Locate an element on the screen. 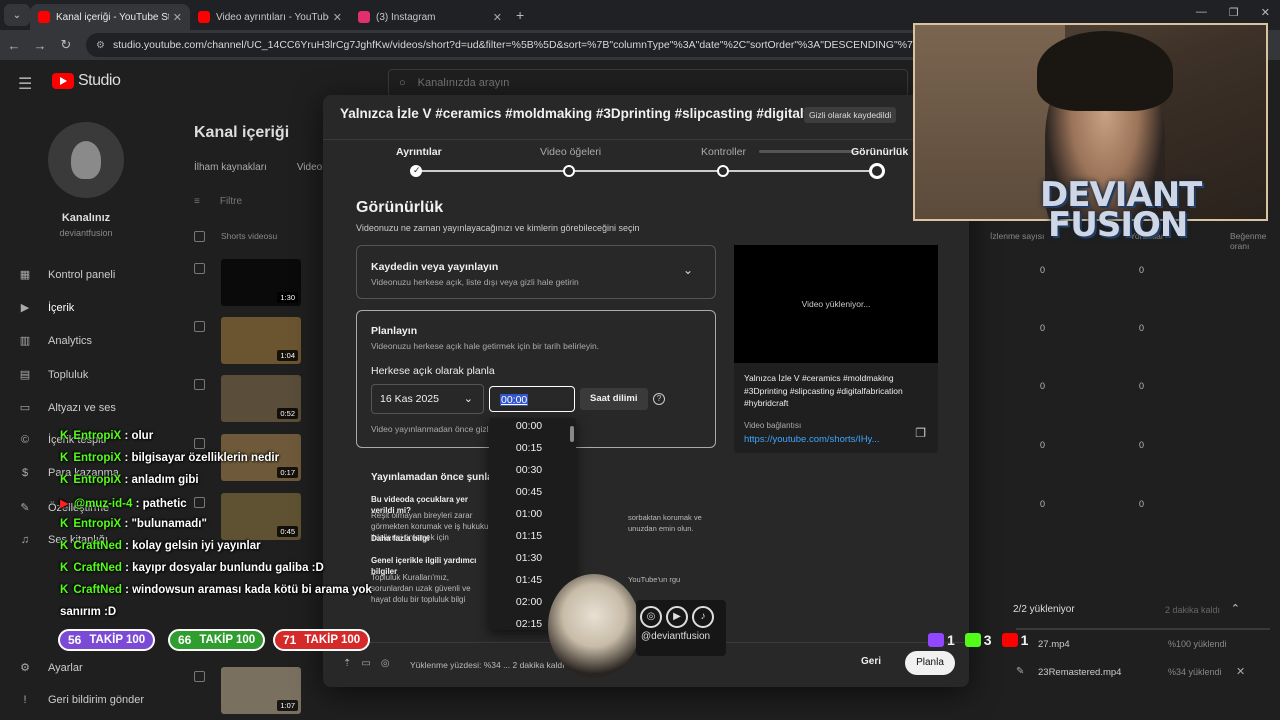  step-details-label: Ayrıntılar is located at coordinates (419, 152).